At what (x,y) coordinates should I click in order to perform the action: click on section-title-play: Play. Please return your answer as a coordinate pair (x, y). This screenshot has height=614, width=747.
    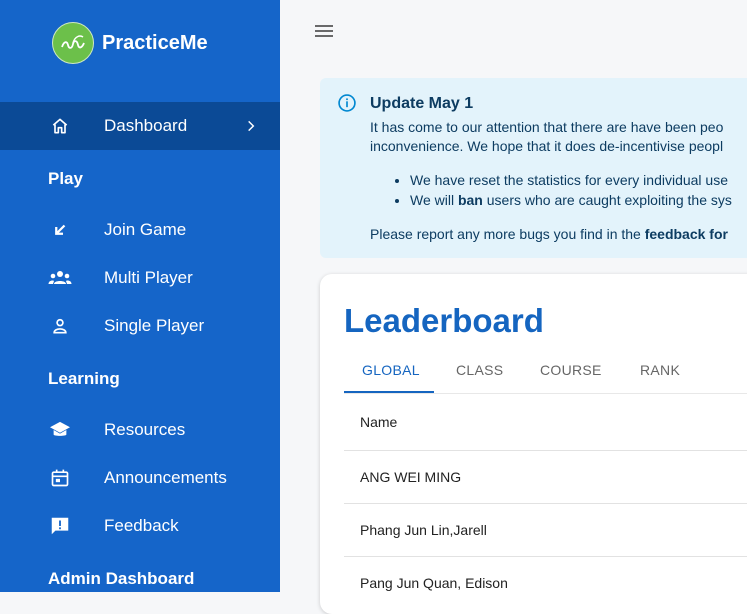
    Looking at the image, I should click on (65, 178).